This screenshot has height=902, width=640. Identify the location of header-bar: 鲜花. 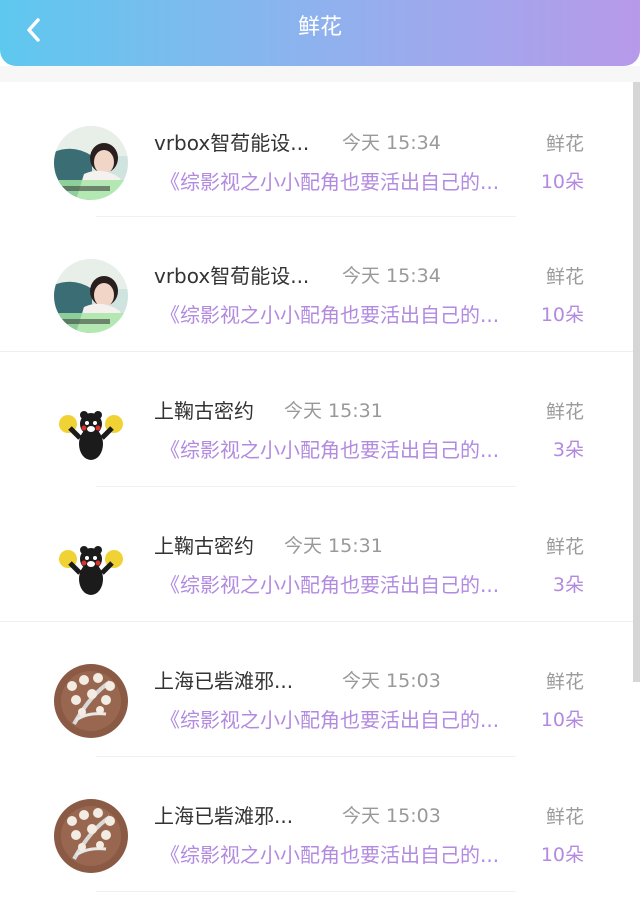
(320, 33).